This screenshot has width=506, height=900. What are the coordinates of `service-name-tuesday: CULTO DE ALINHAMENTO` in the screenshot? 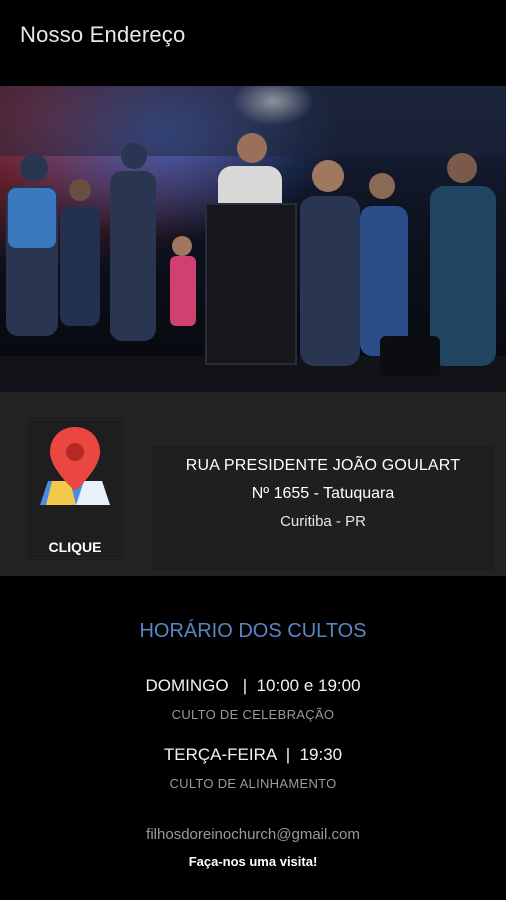 It's located at (253, 783).